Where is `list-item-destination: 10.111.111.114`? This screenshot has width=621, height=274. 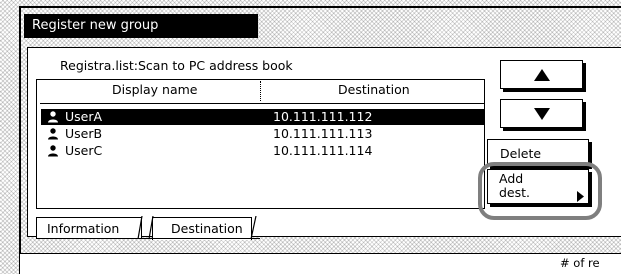 list-item-destination: 10.111.111.114 is located at coordinates (323, 150).